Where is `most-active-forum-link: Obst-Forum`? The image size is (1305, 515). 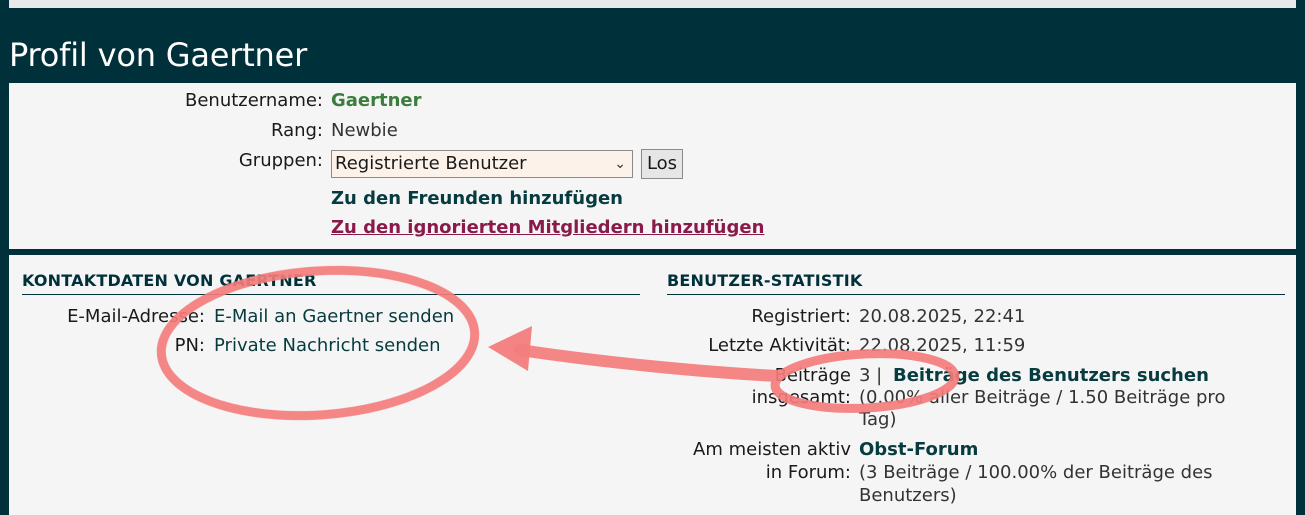
most-active-forum-link: Obst-Forum is located at coordinates (918, 450).